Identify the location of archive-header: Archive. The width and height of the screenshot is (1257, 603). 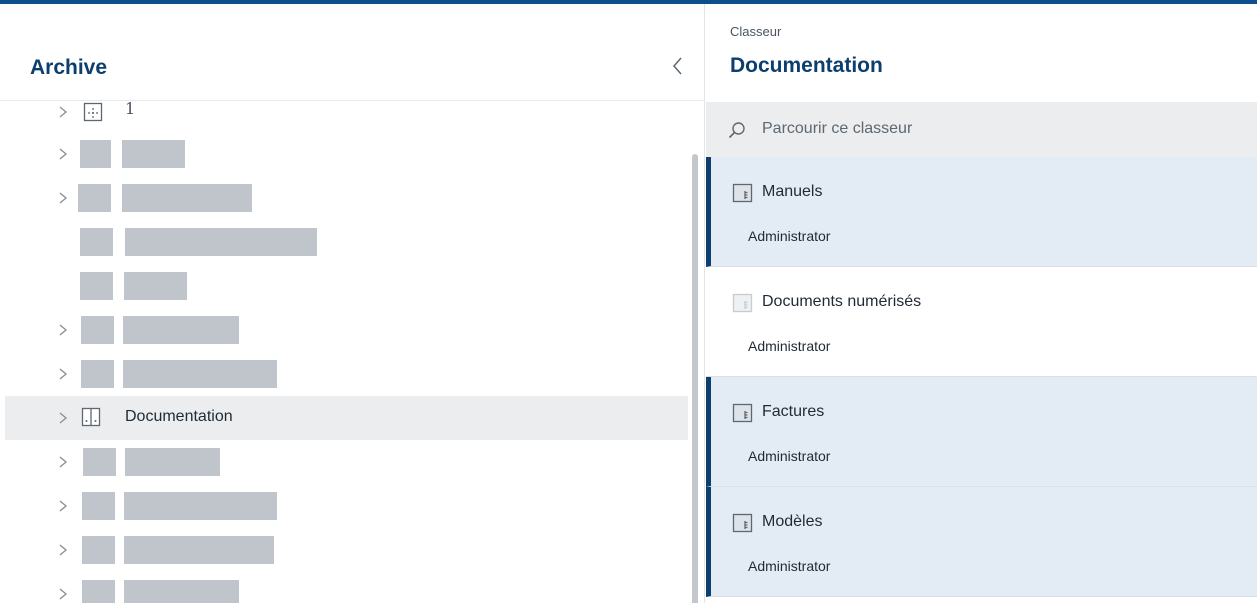
(352, 52).